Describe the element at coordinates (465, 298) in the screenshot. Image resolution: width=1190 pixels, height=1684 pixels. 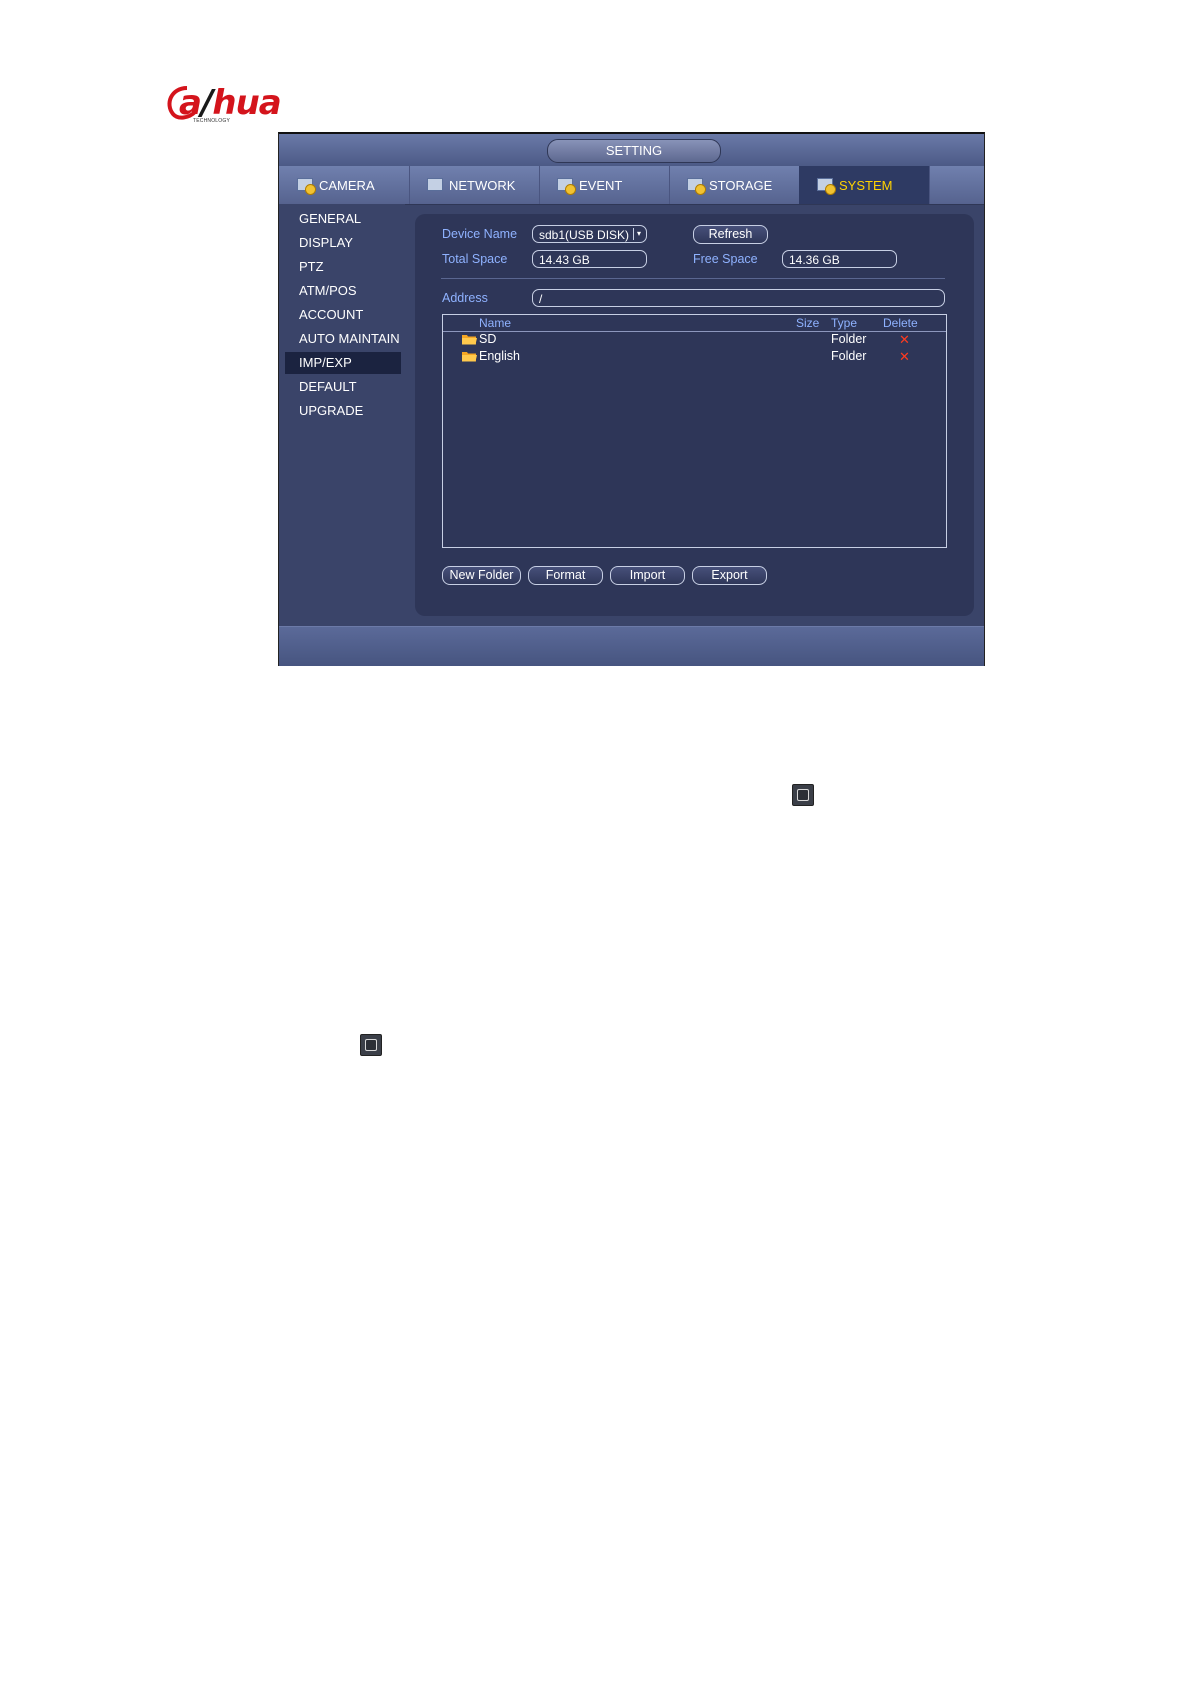
I see `address-label: Address` at that location.